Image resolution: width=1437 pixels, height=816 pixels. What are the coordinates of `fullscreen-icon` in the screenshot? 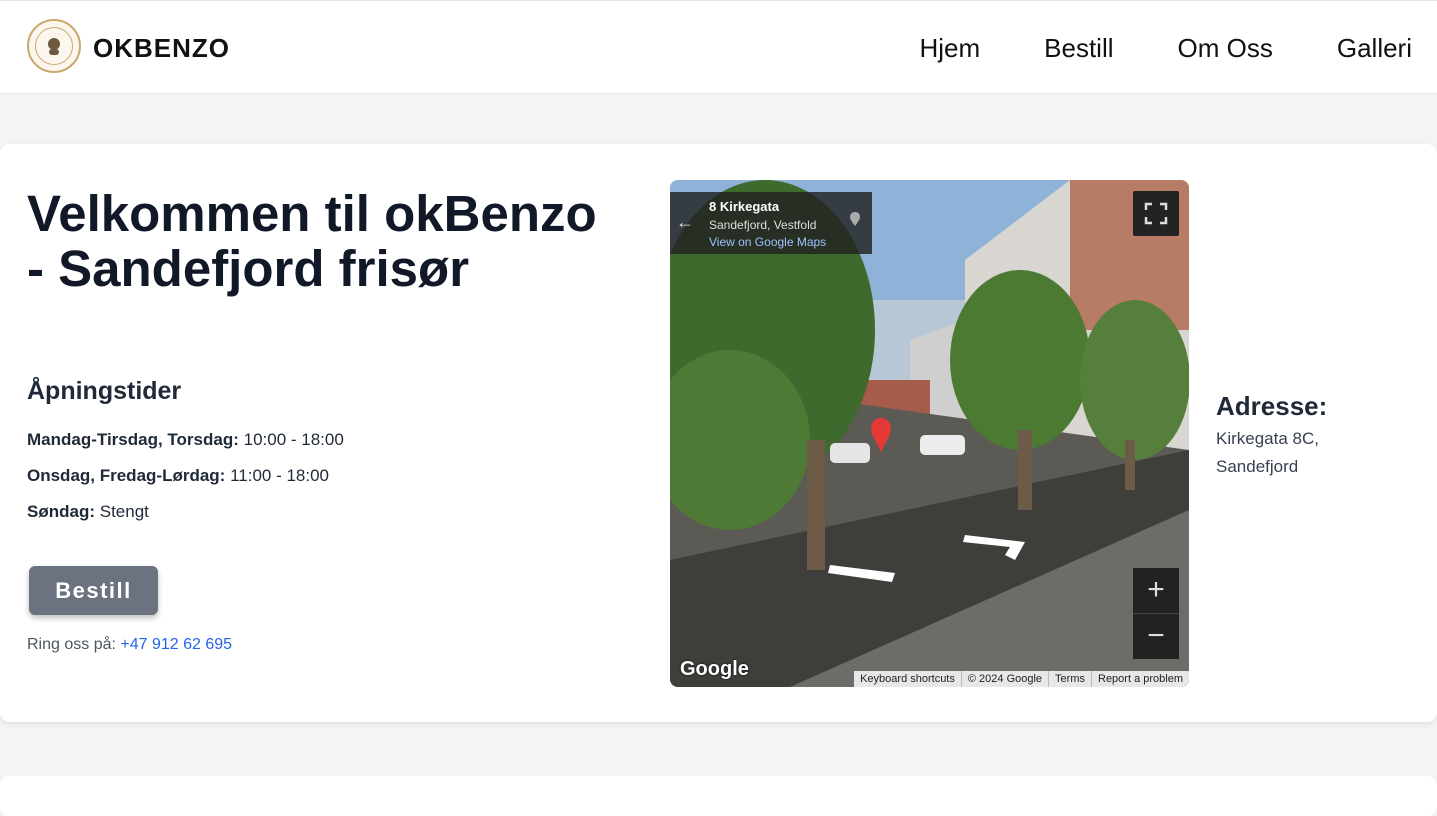 It's located at (1156, 213).